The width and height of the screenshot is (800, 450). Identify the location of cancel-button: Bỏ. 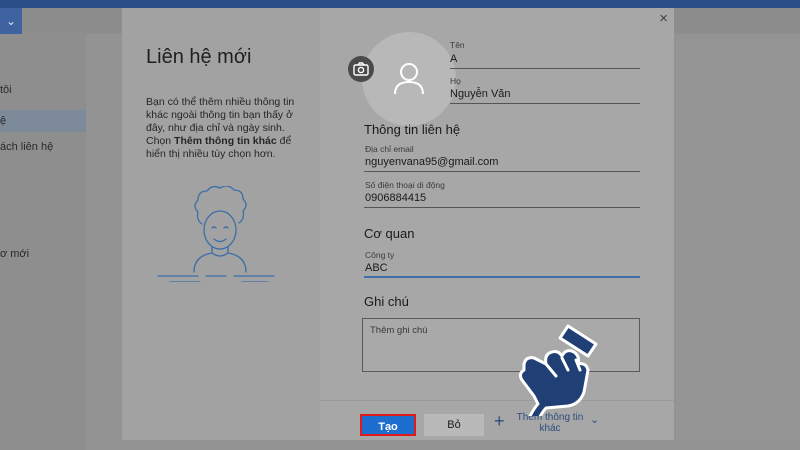
(454, 425).